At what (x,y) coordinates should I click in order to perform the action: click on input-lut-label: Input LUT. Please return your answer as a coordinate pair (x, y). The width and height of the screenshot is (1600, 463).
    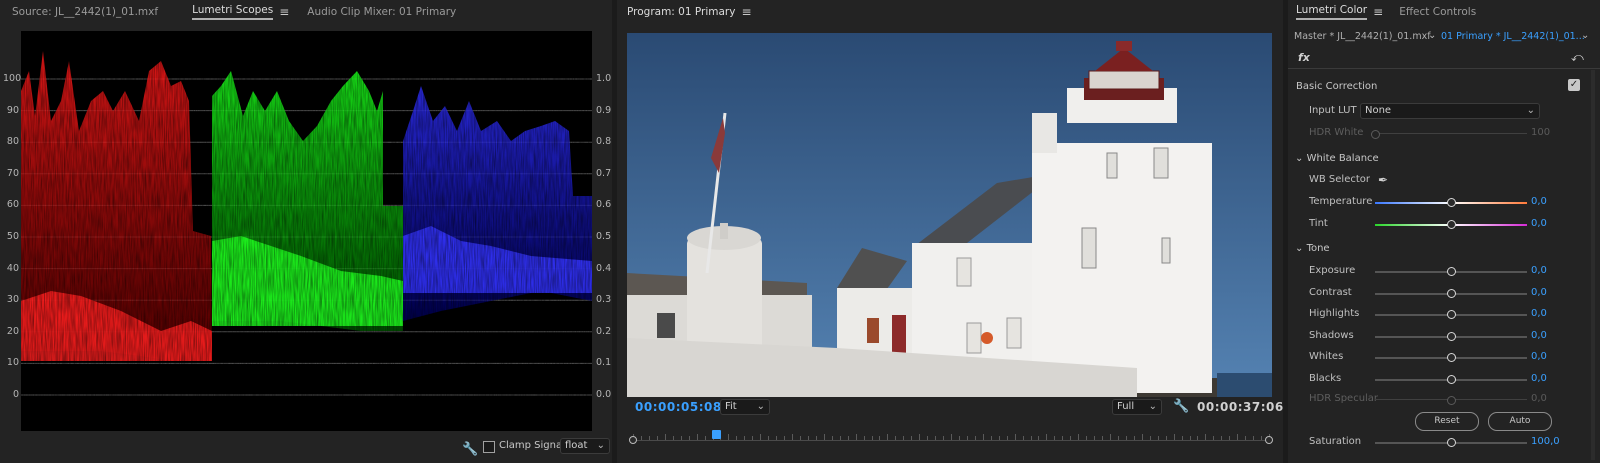
    Looking at the image, I should click on (1333, 110).